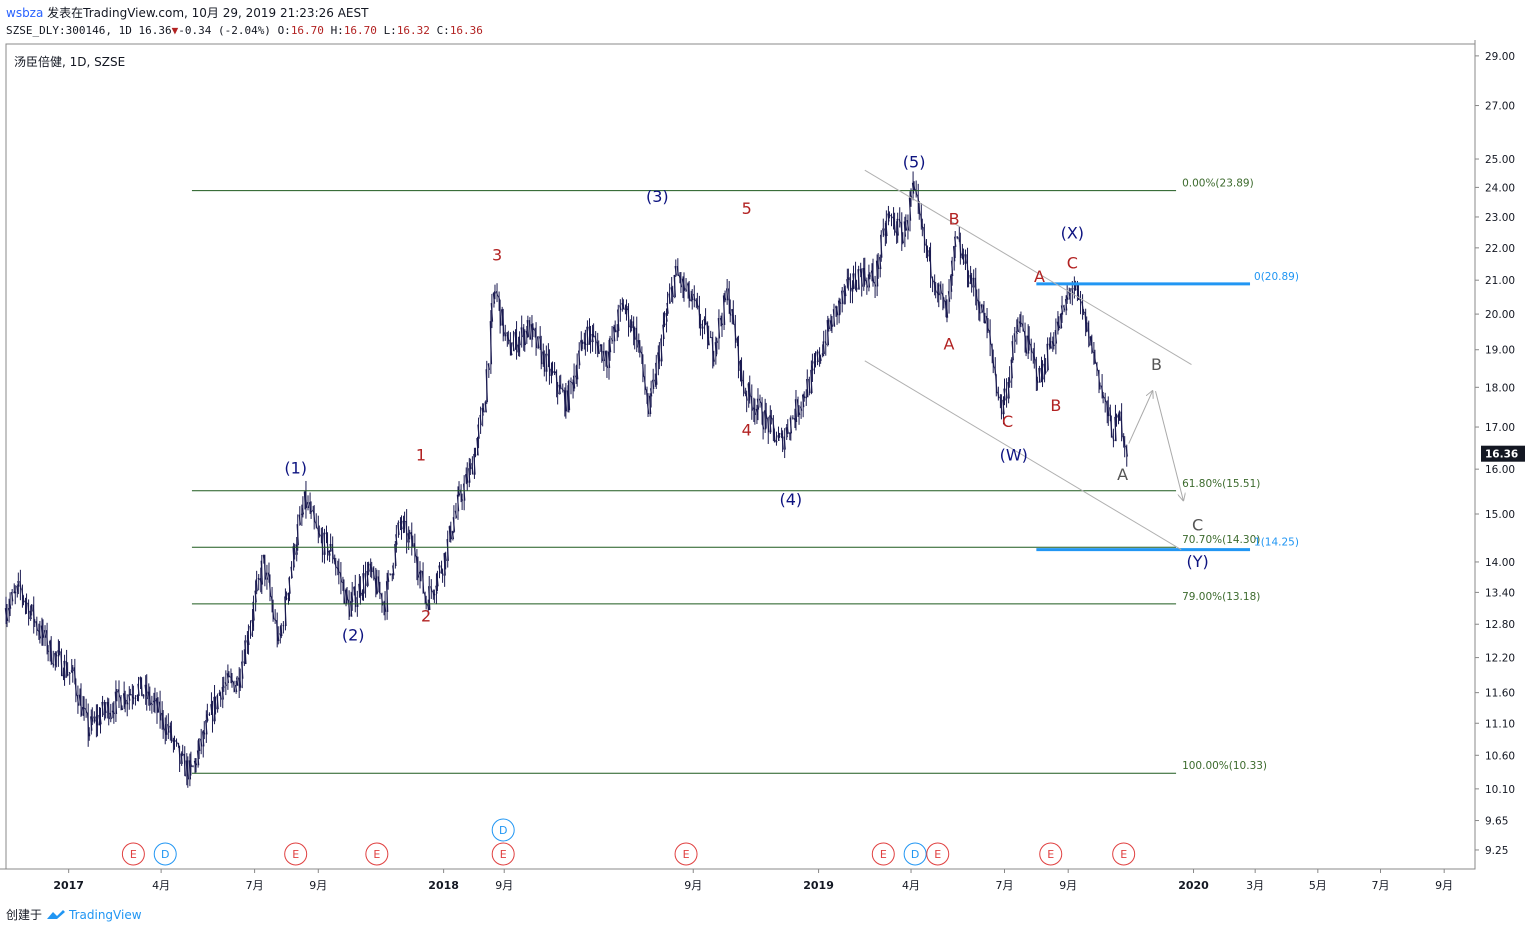  Describe the element at coordinates (24, 915) in the screenshot. I see `created-by-label: 创建于` at that location.